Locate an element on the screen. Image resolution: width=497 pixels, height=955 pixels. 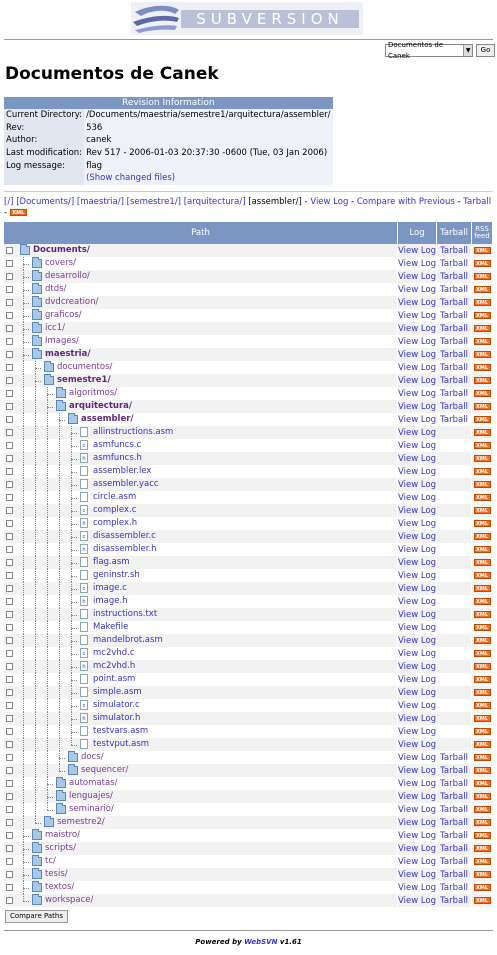
folder-link: textos/ is located at coordinates (59, 887).